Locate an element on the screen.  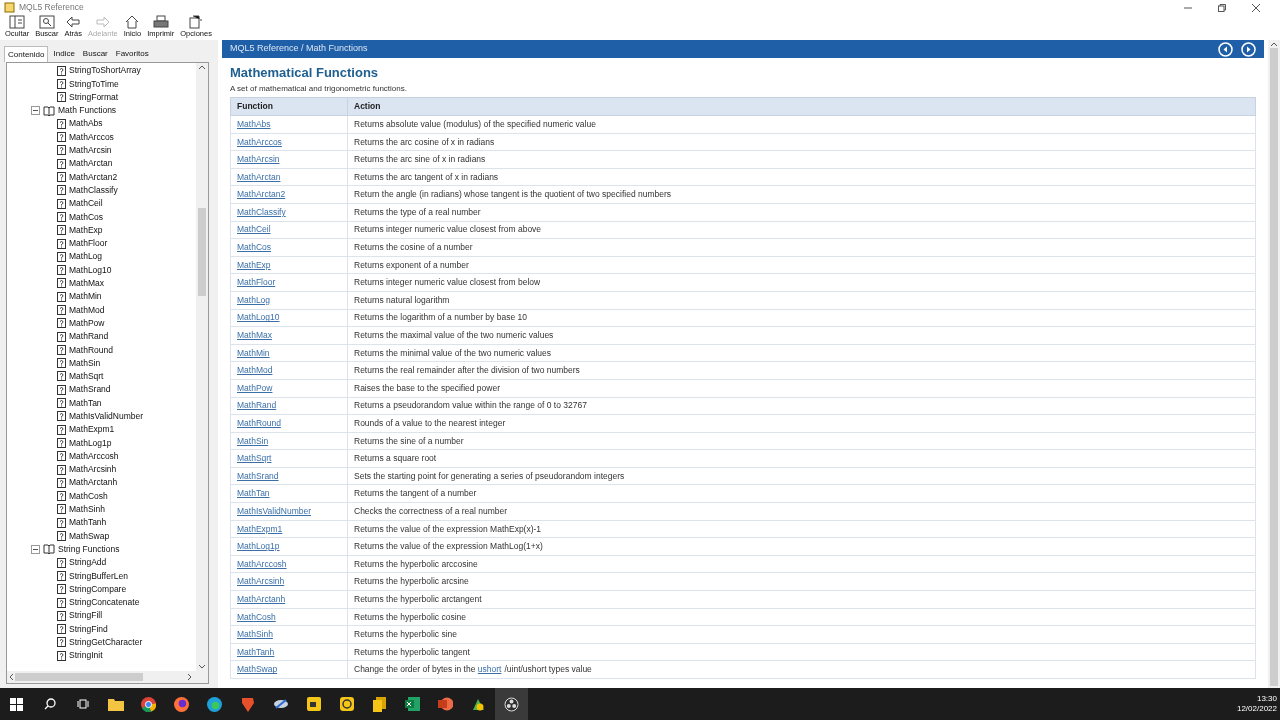
function-link: MathSqrt is located at coordinates (254, 458).